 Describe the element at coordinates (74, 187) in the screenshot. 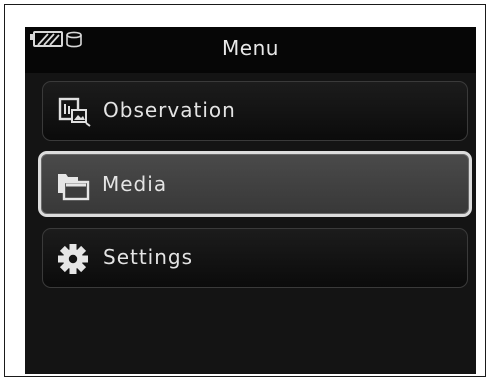

I see `media-folder-icon` at that location.